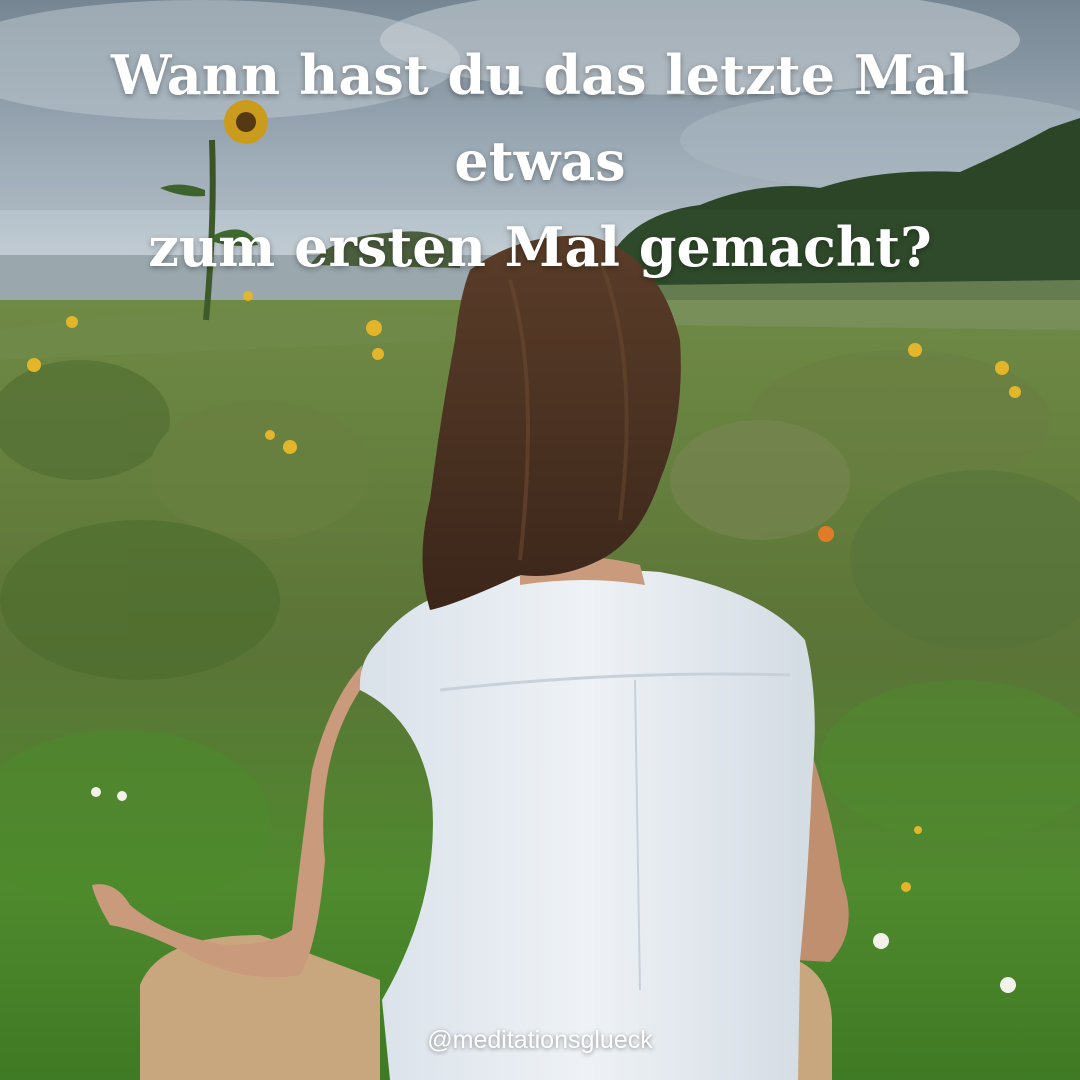  Describe the element at coordinates (540, 247) in the screenshot. I see `headline-line-2: zum ersten Mal gemacht?` at that location.